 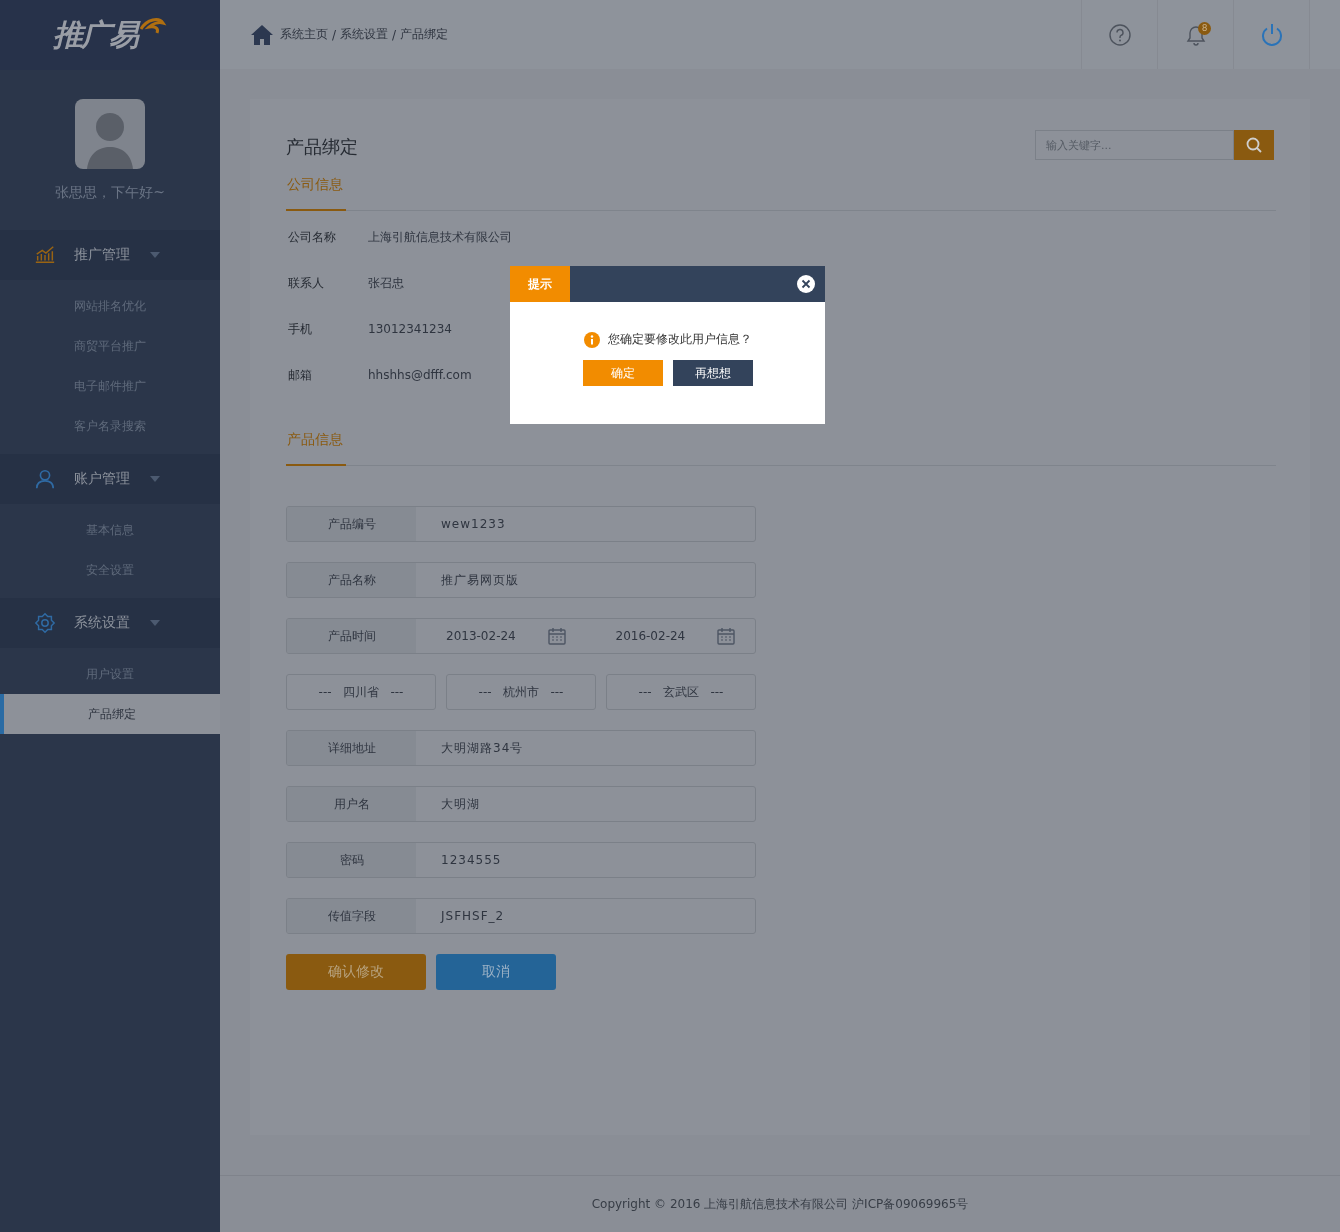 What do you see at coordinates (102, 623) in the screenshot?
I see `nav-group-label: 系统设置` at bounding box center [102, 623].